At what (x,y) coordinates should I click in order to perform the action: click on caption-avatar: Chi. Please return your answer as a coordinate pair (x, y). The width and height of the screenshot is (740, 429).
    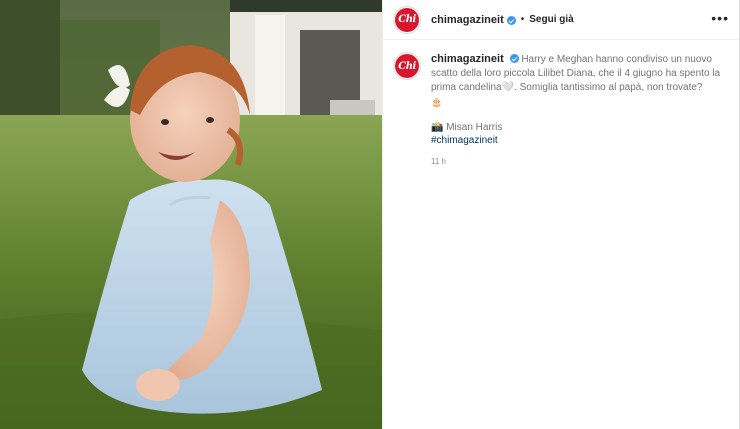
    Looking at the image, I should click on (407, 66).